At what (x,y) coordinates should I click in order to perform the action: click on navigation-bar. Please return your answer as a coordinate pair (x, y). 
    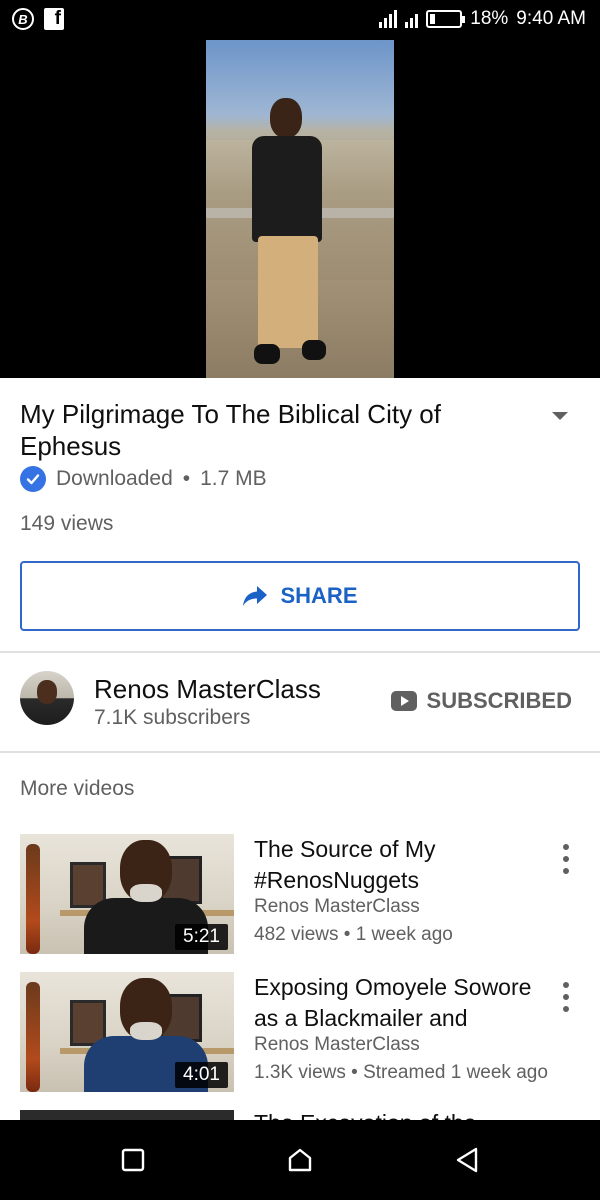
    Looking at the image, I should click on (300, 1160).